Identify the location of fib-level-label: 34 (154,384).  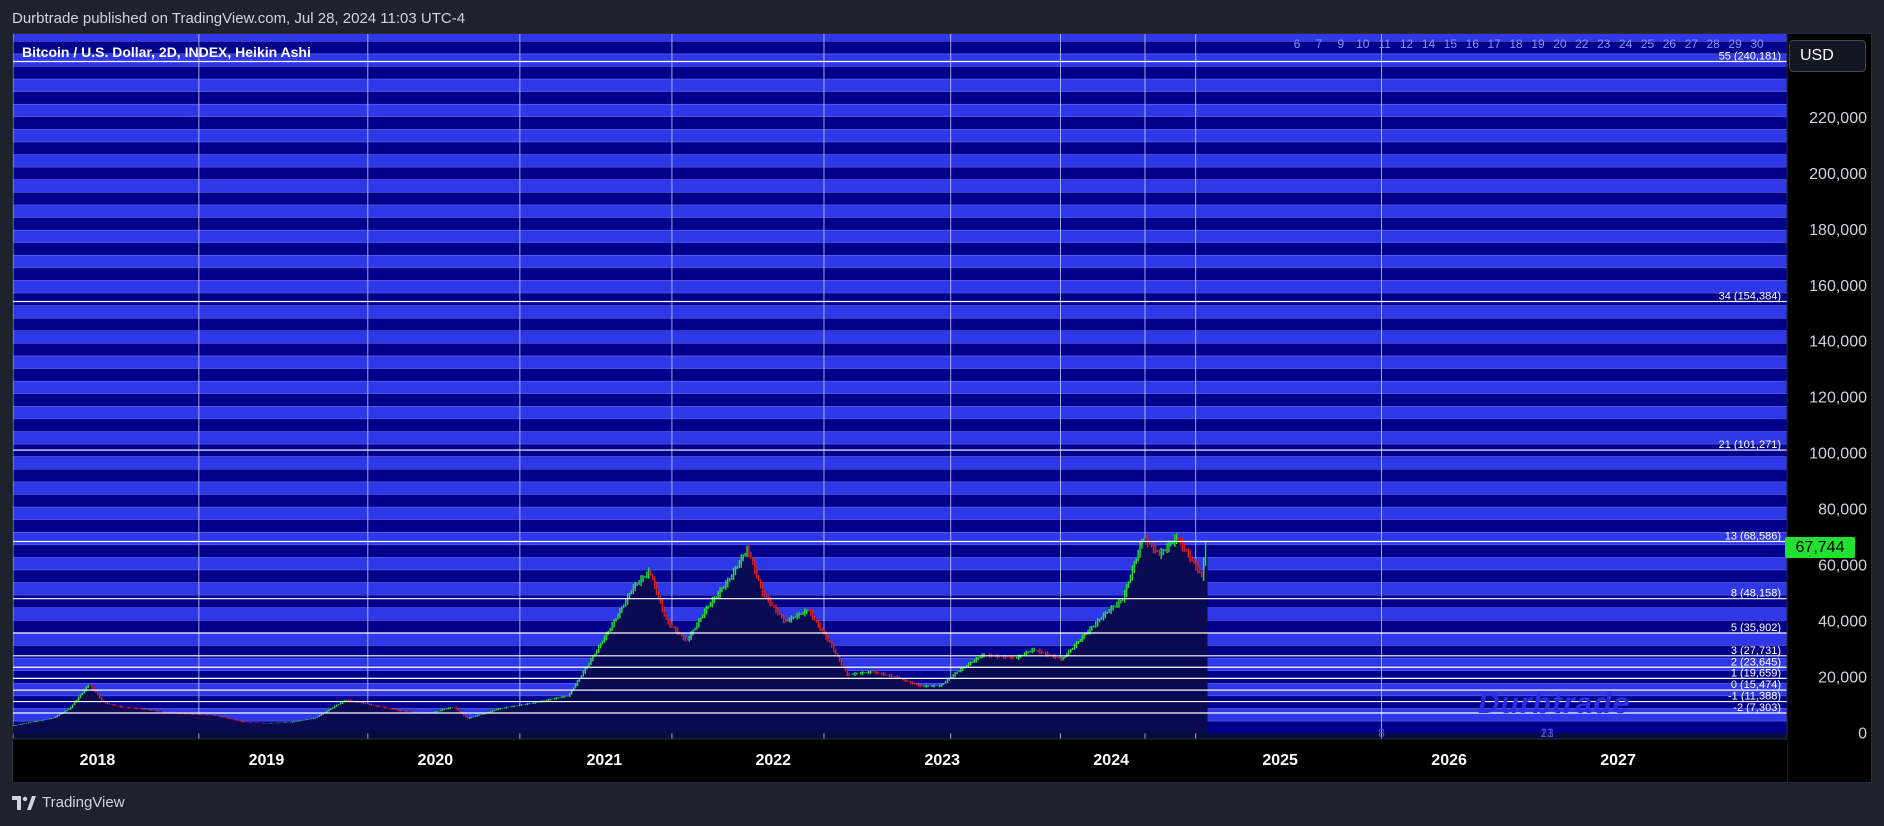
(1750, 296).